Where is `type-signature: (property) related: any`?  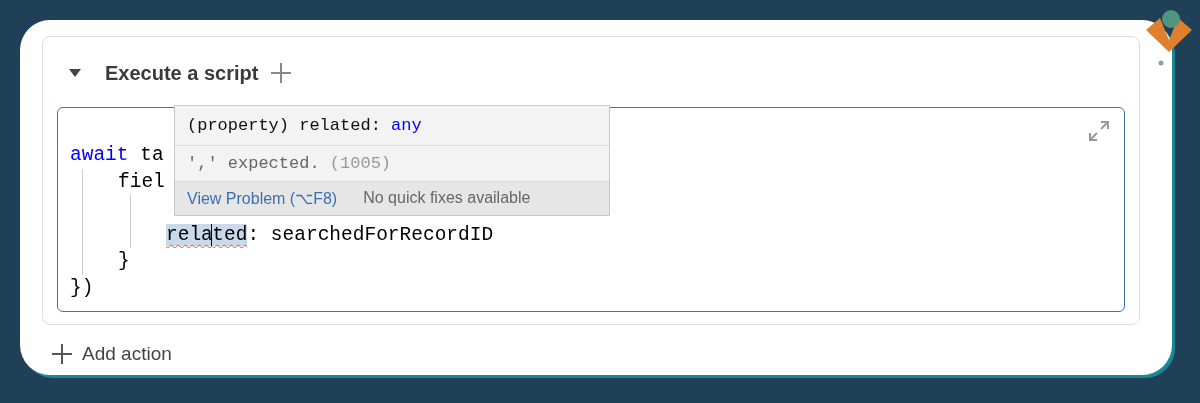 type-signature: (property) related: any is located at coordinates (392, 126).